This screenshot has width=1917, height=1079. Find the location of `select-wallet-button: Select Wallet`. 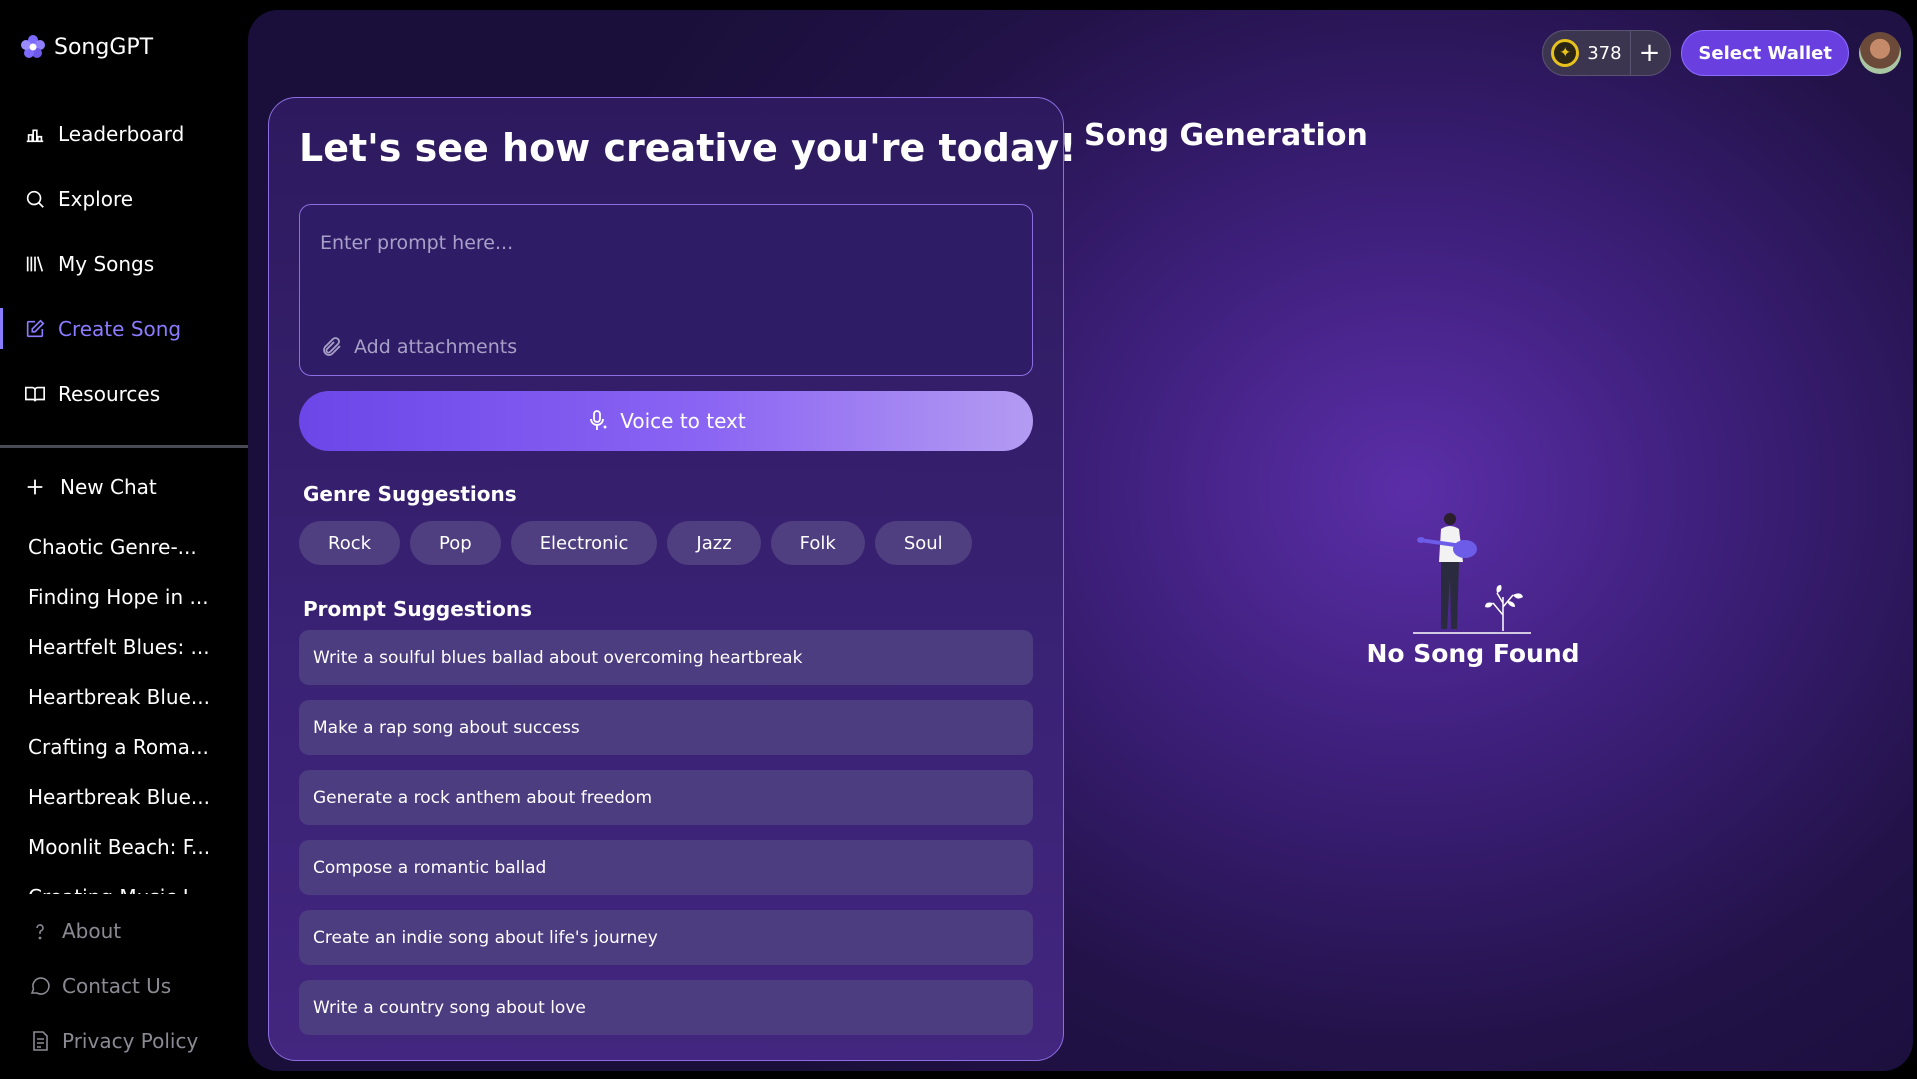

select-wallet-button: Select Wallet is located at coordinates (1765, 53).